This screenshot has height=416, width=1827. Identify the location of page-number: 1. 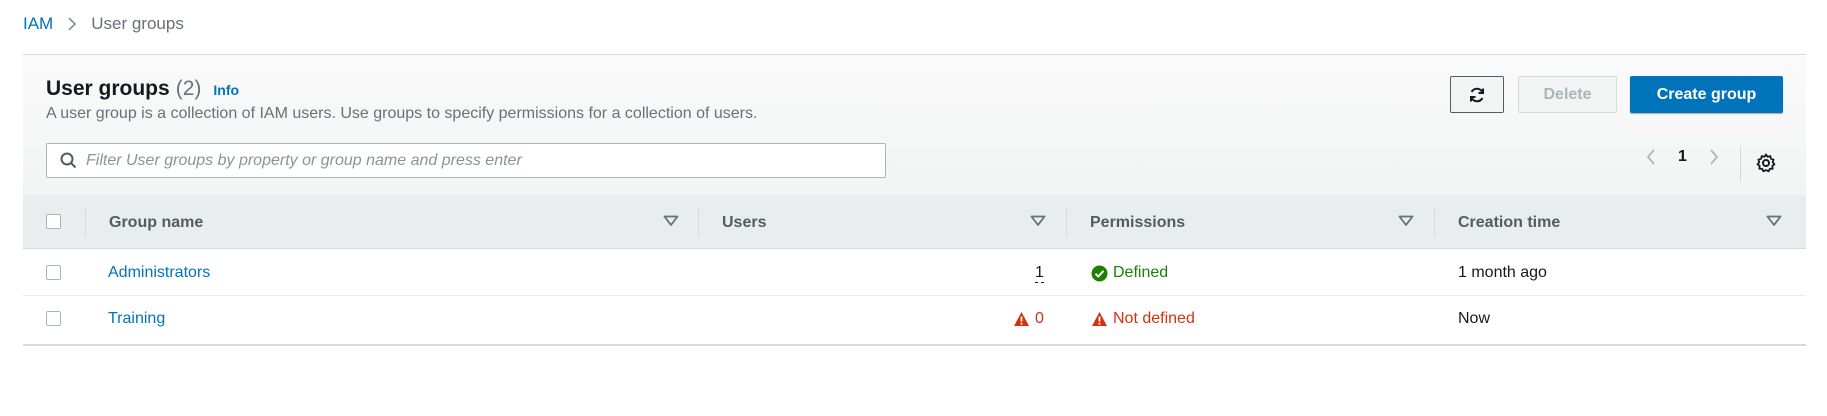
(1682, 157).